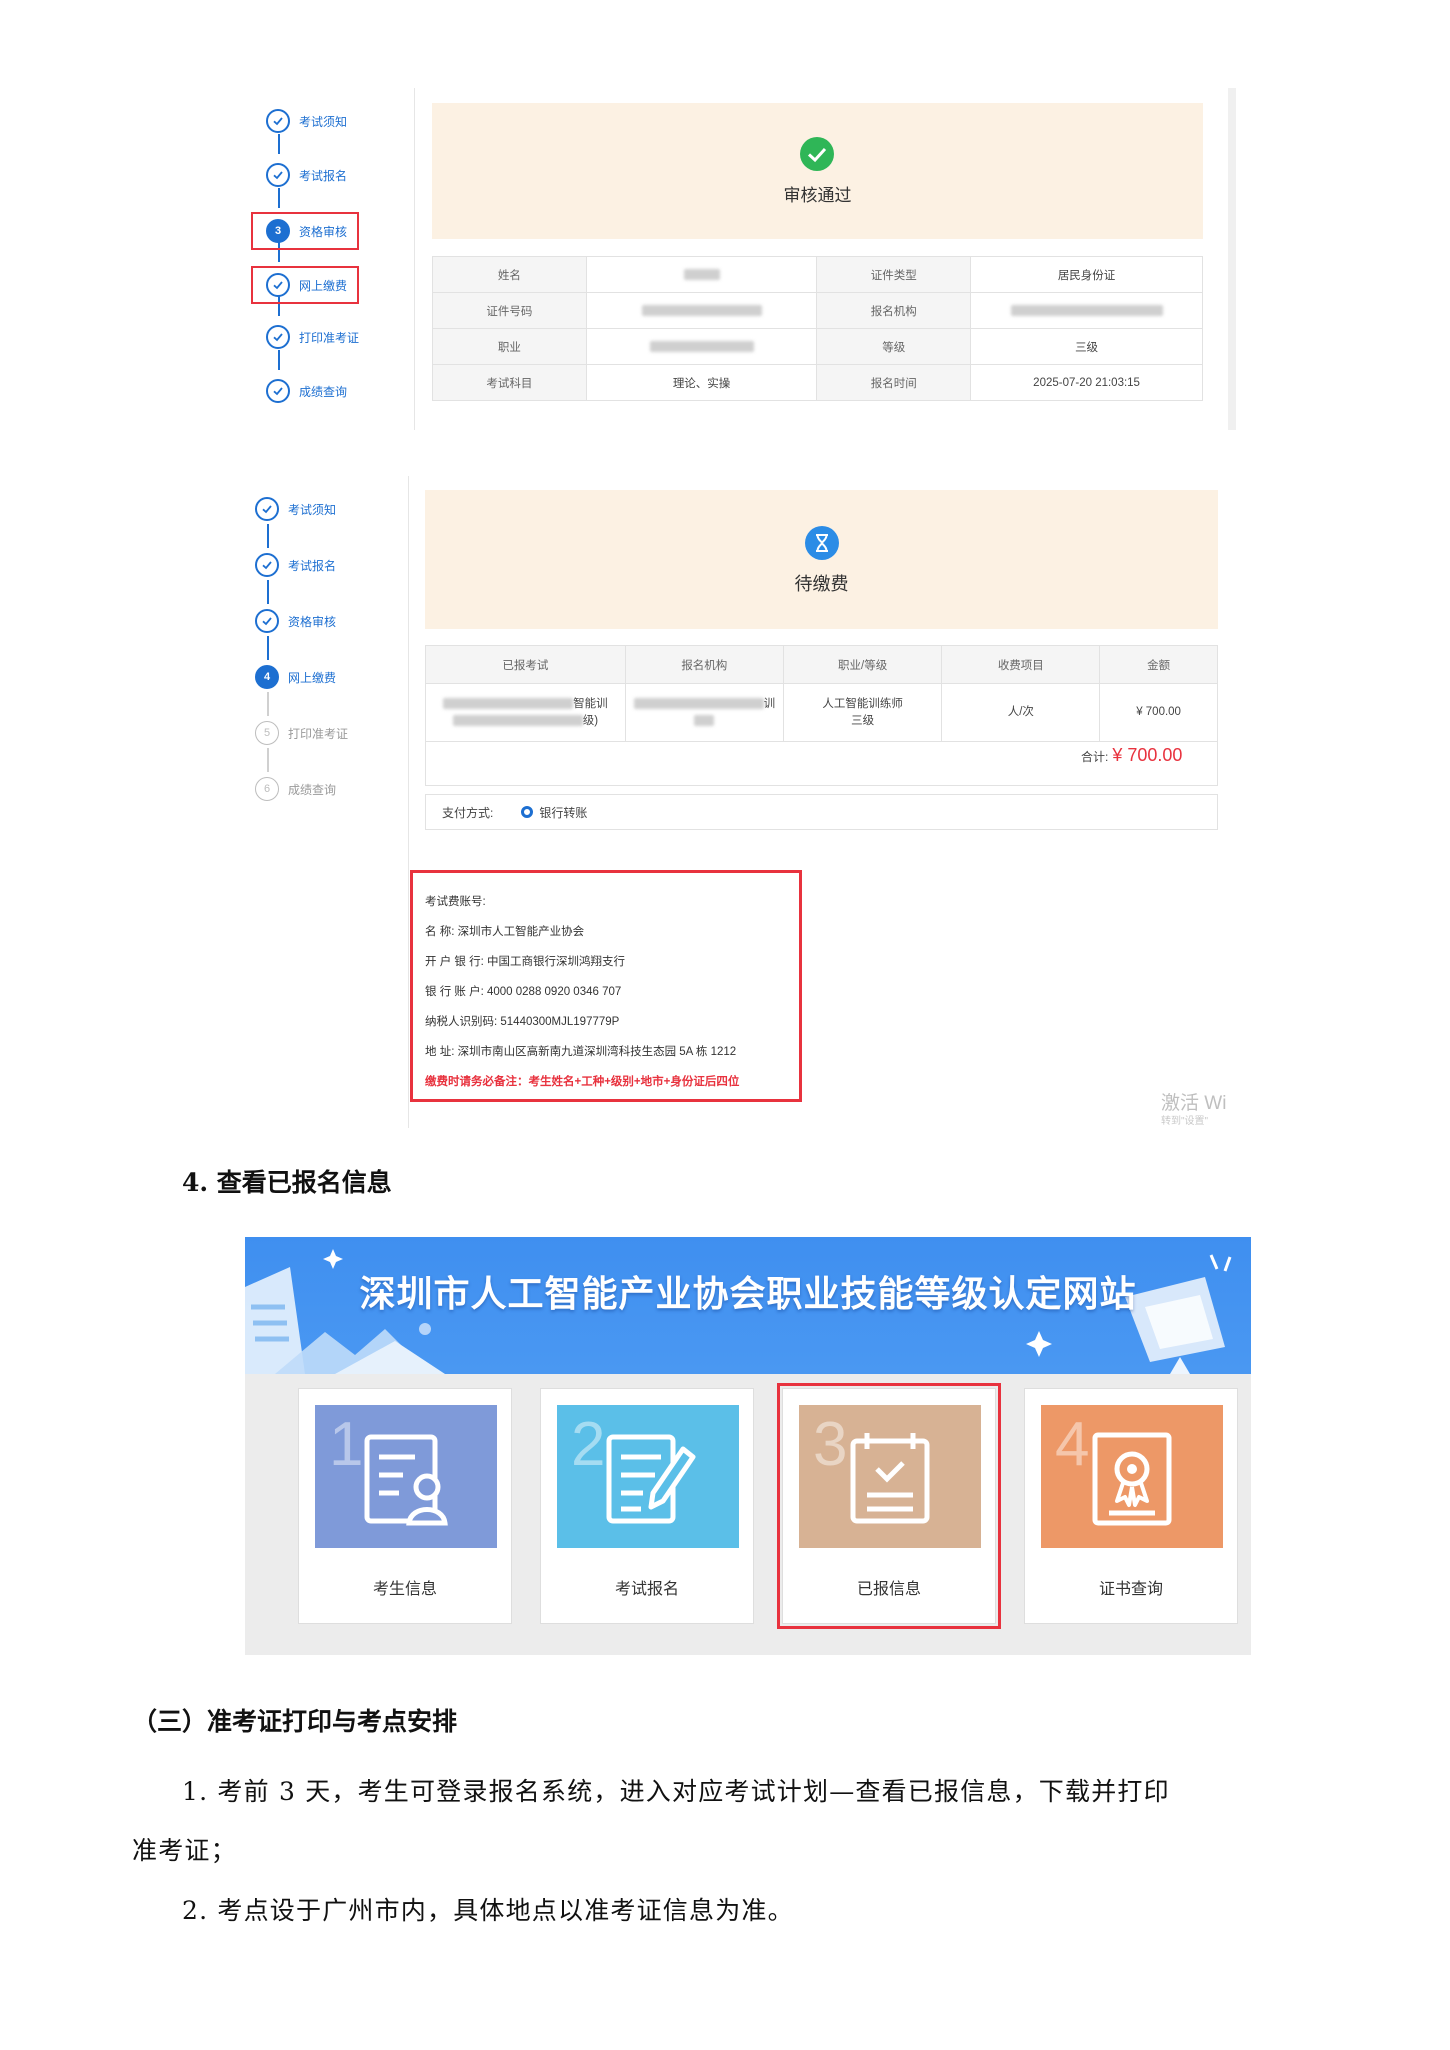  Describe the element at coordinates (1132, 1476) in the screenshot. I see `certificate-query-tile: 4` at that location.